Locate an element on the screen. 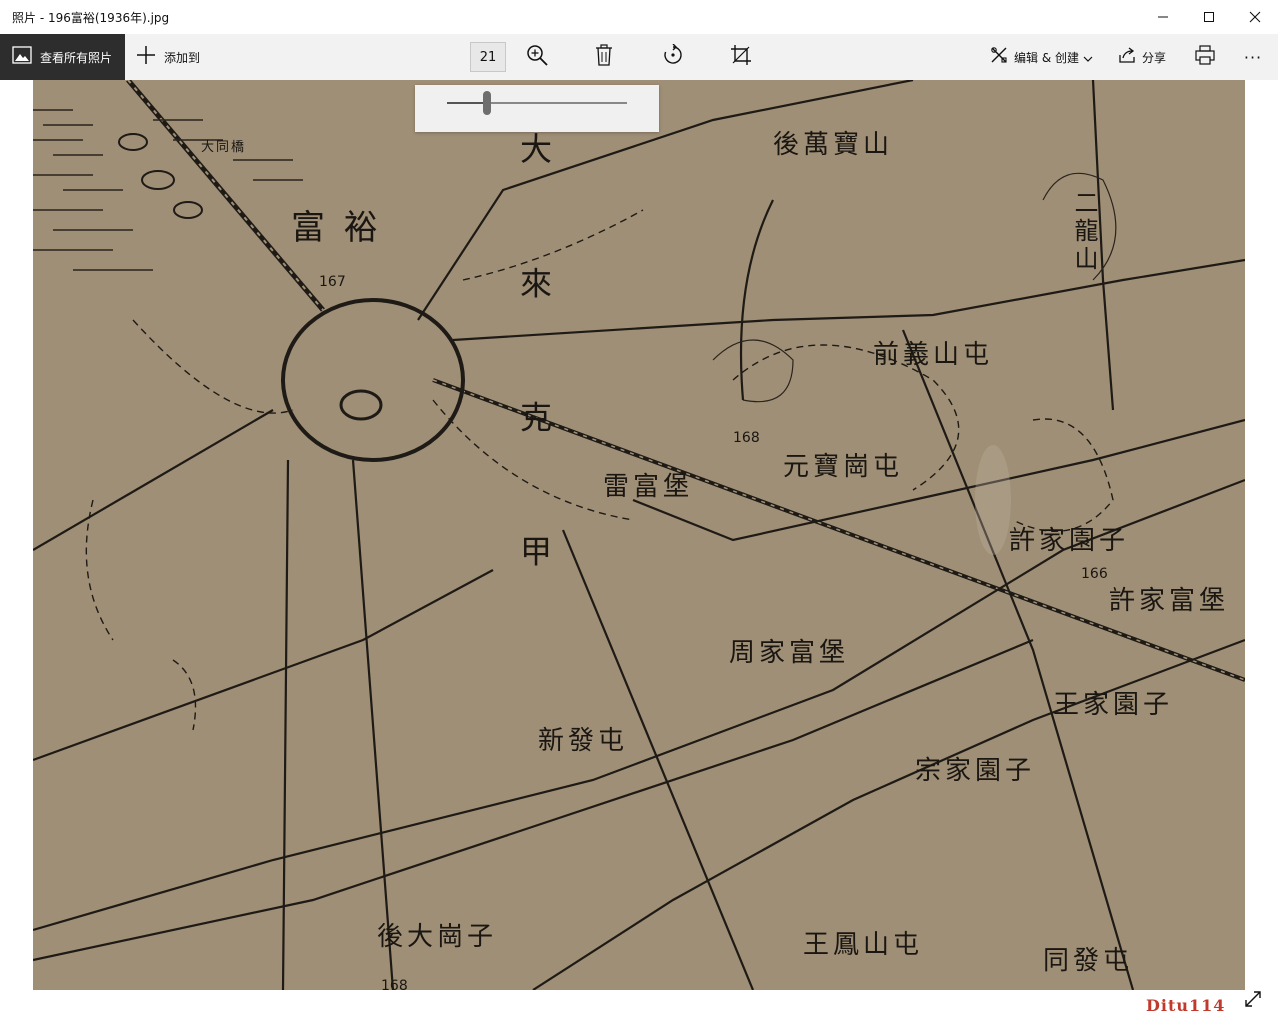 This screenshot has height=1024, width=1278. zoom-slider-popup is located at coordinates (537, 108).